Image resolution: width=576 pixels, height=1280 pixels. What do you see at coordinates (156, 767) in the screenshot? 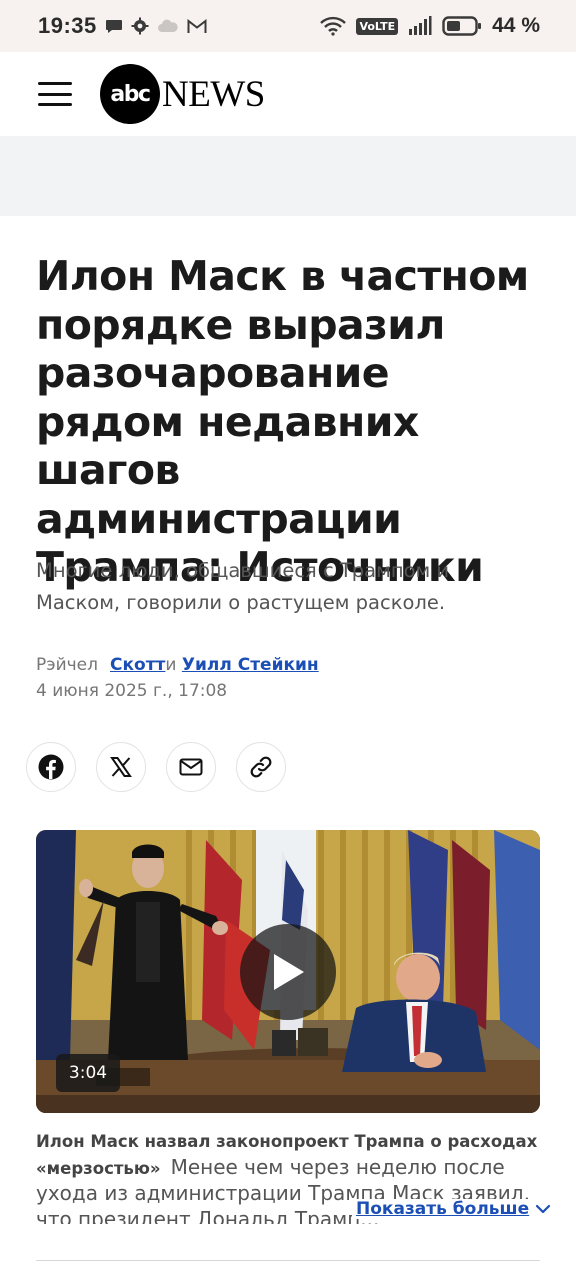
I see `share-bar` at bounding box center [156, 767].